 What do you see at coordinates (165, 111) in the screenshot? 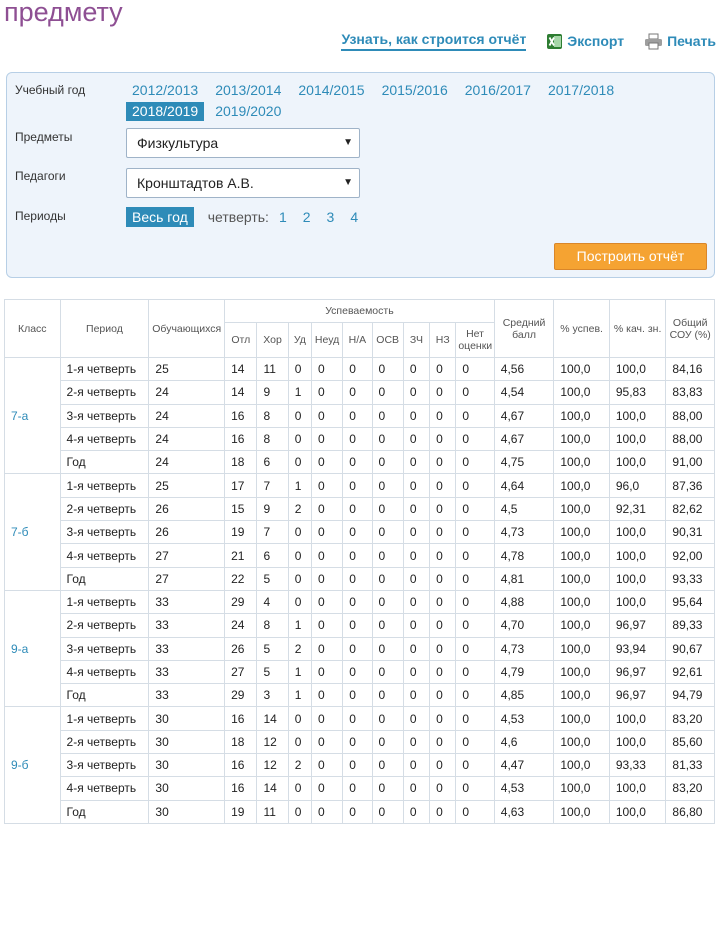
I see `year-option-active: 2018/2019` at bounding box center [165, 111].